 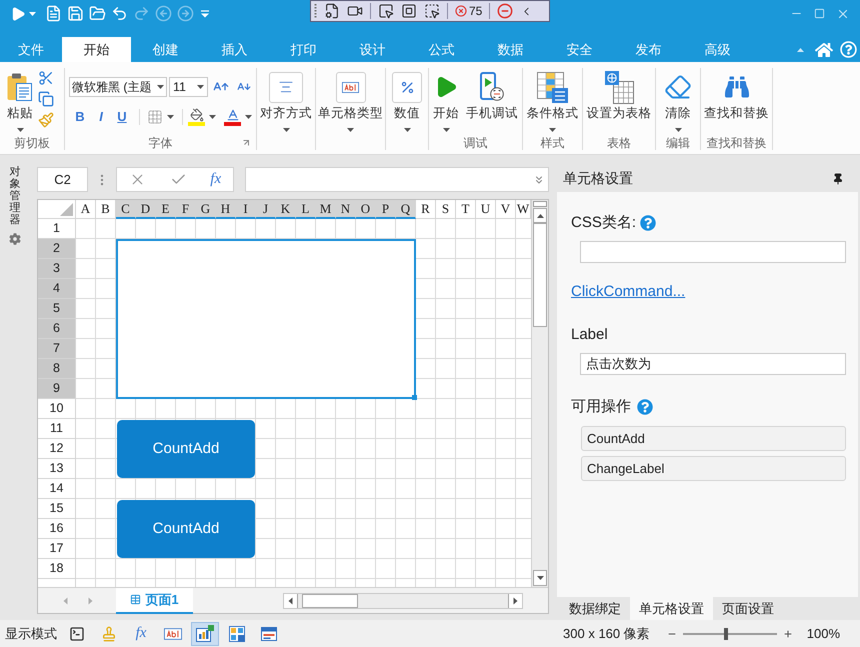 What do you see at coordinates (206, 209) in the screenshot?
I see `column-header: G` at bounding box center [206, 209].